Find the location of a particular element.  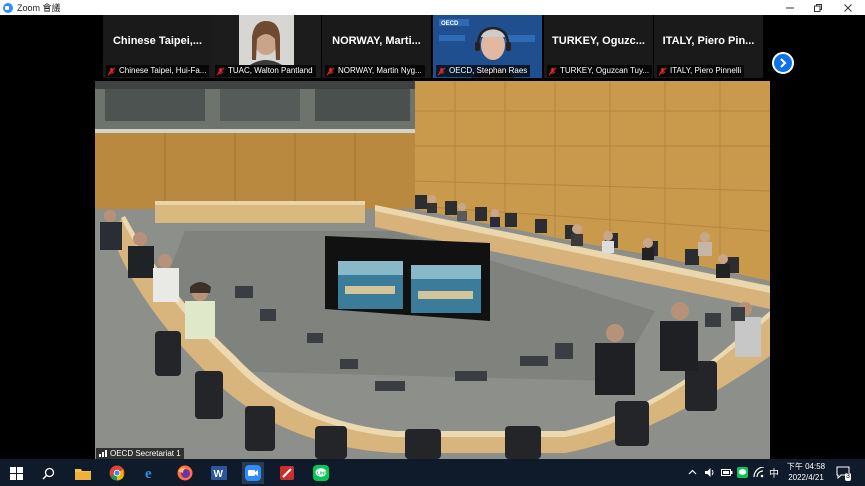

system-clock: 下午 04:58 2022/4/21 is located at coordinates (806, 472).